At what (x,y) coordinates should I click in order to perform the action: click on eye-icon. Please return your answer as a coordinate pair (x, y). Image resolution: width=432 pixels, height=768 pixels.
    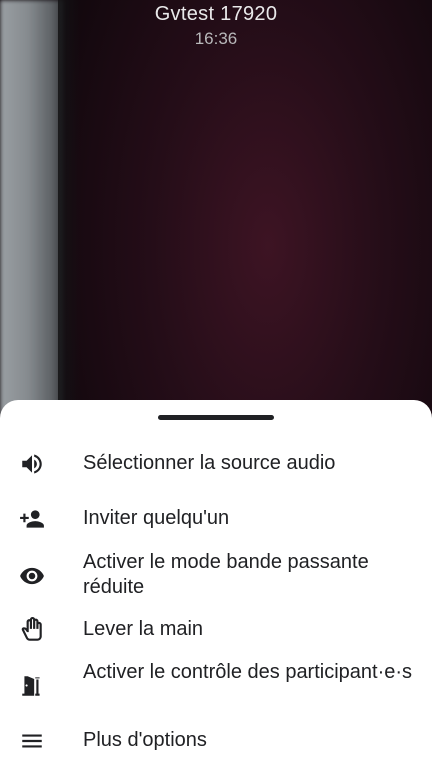
    Looking at the image, I should click on (32, 576).